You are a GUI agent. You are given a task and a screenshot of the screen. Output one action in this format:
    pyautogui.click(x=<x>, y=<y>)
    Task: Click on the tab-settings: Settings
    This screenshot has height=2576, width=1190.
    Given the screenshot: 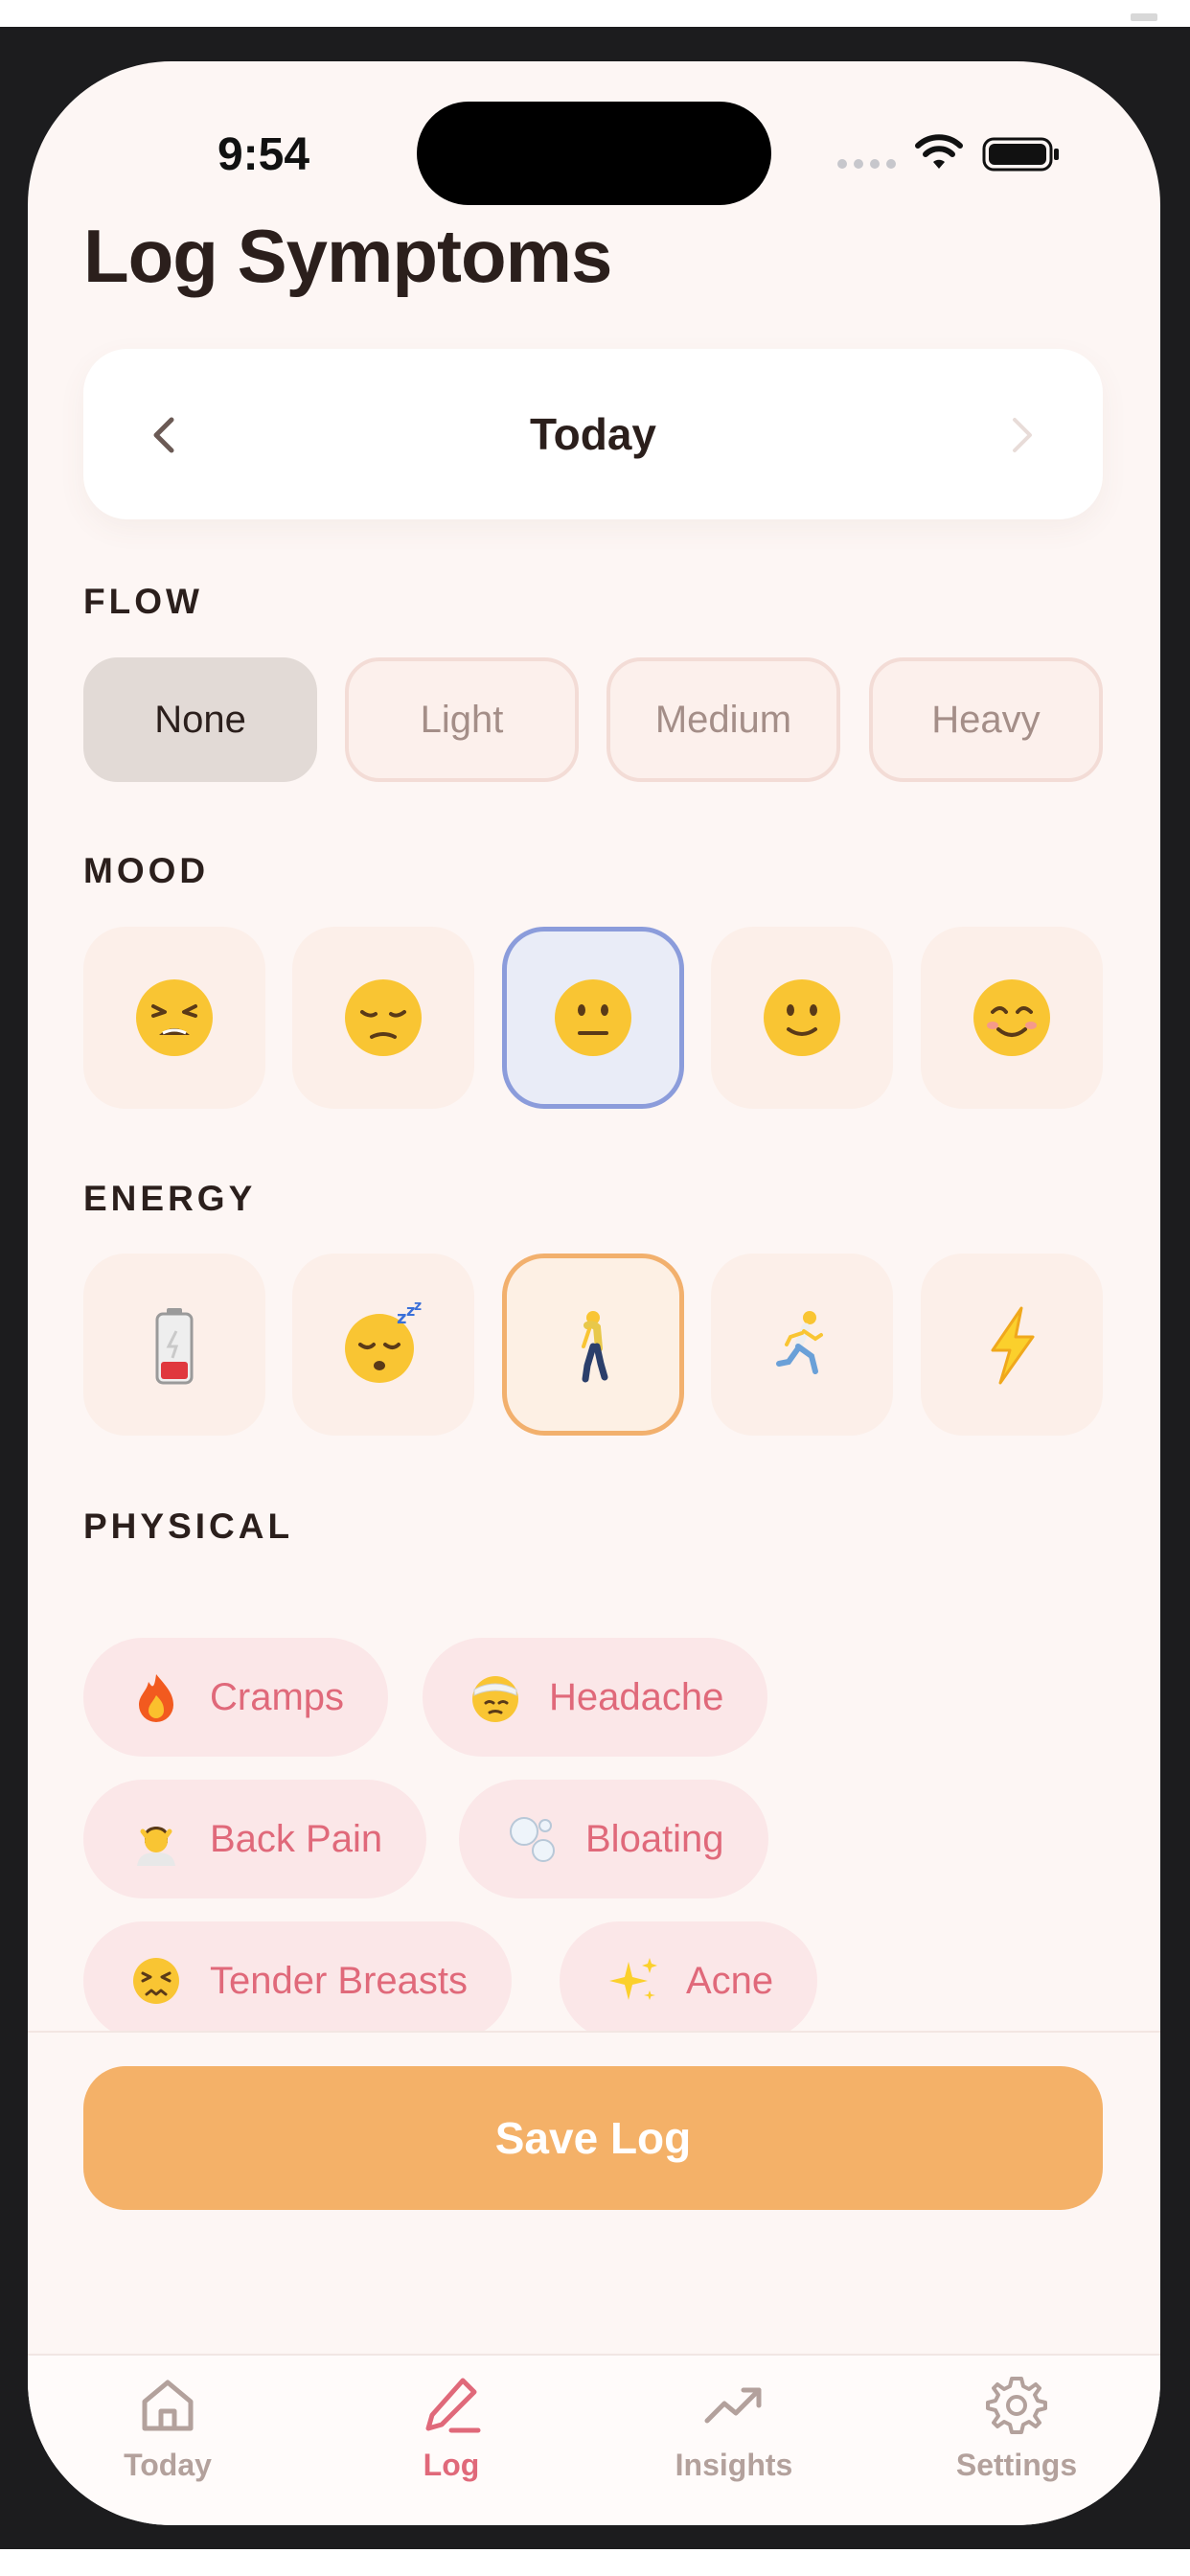 What is the action you would take?
    pyautogui.click(x=1016, y=2428)
    